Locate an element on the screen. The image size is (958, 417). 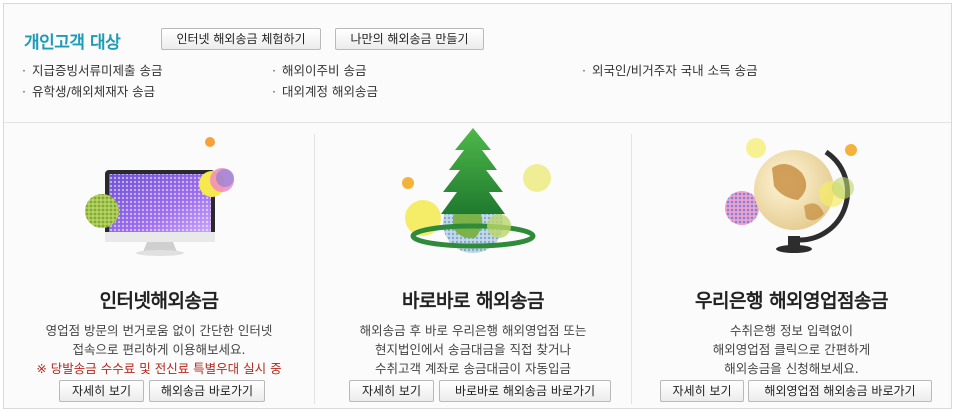
panel-title: 인터넷해외송금 is located at coordinates (159, 301).